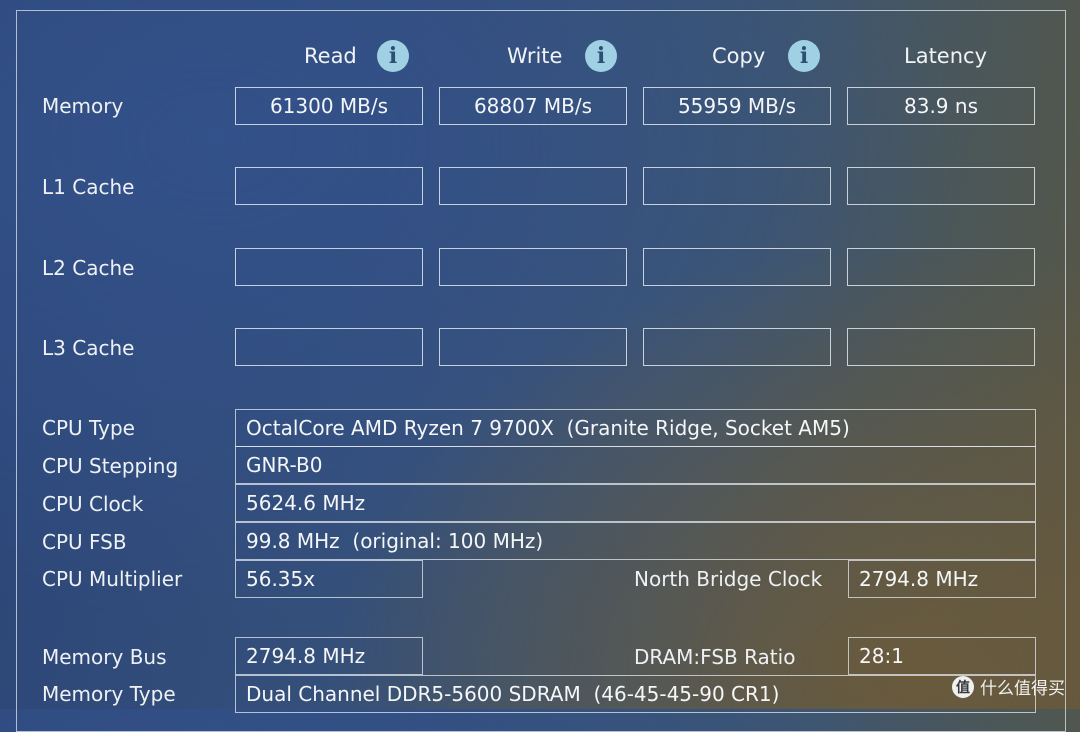  I want to click on memory-latency-value: 83.9 ns, so click(941, 106).